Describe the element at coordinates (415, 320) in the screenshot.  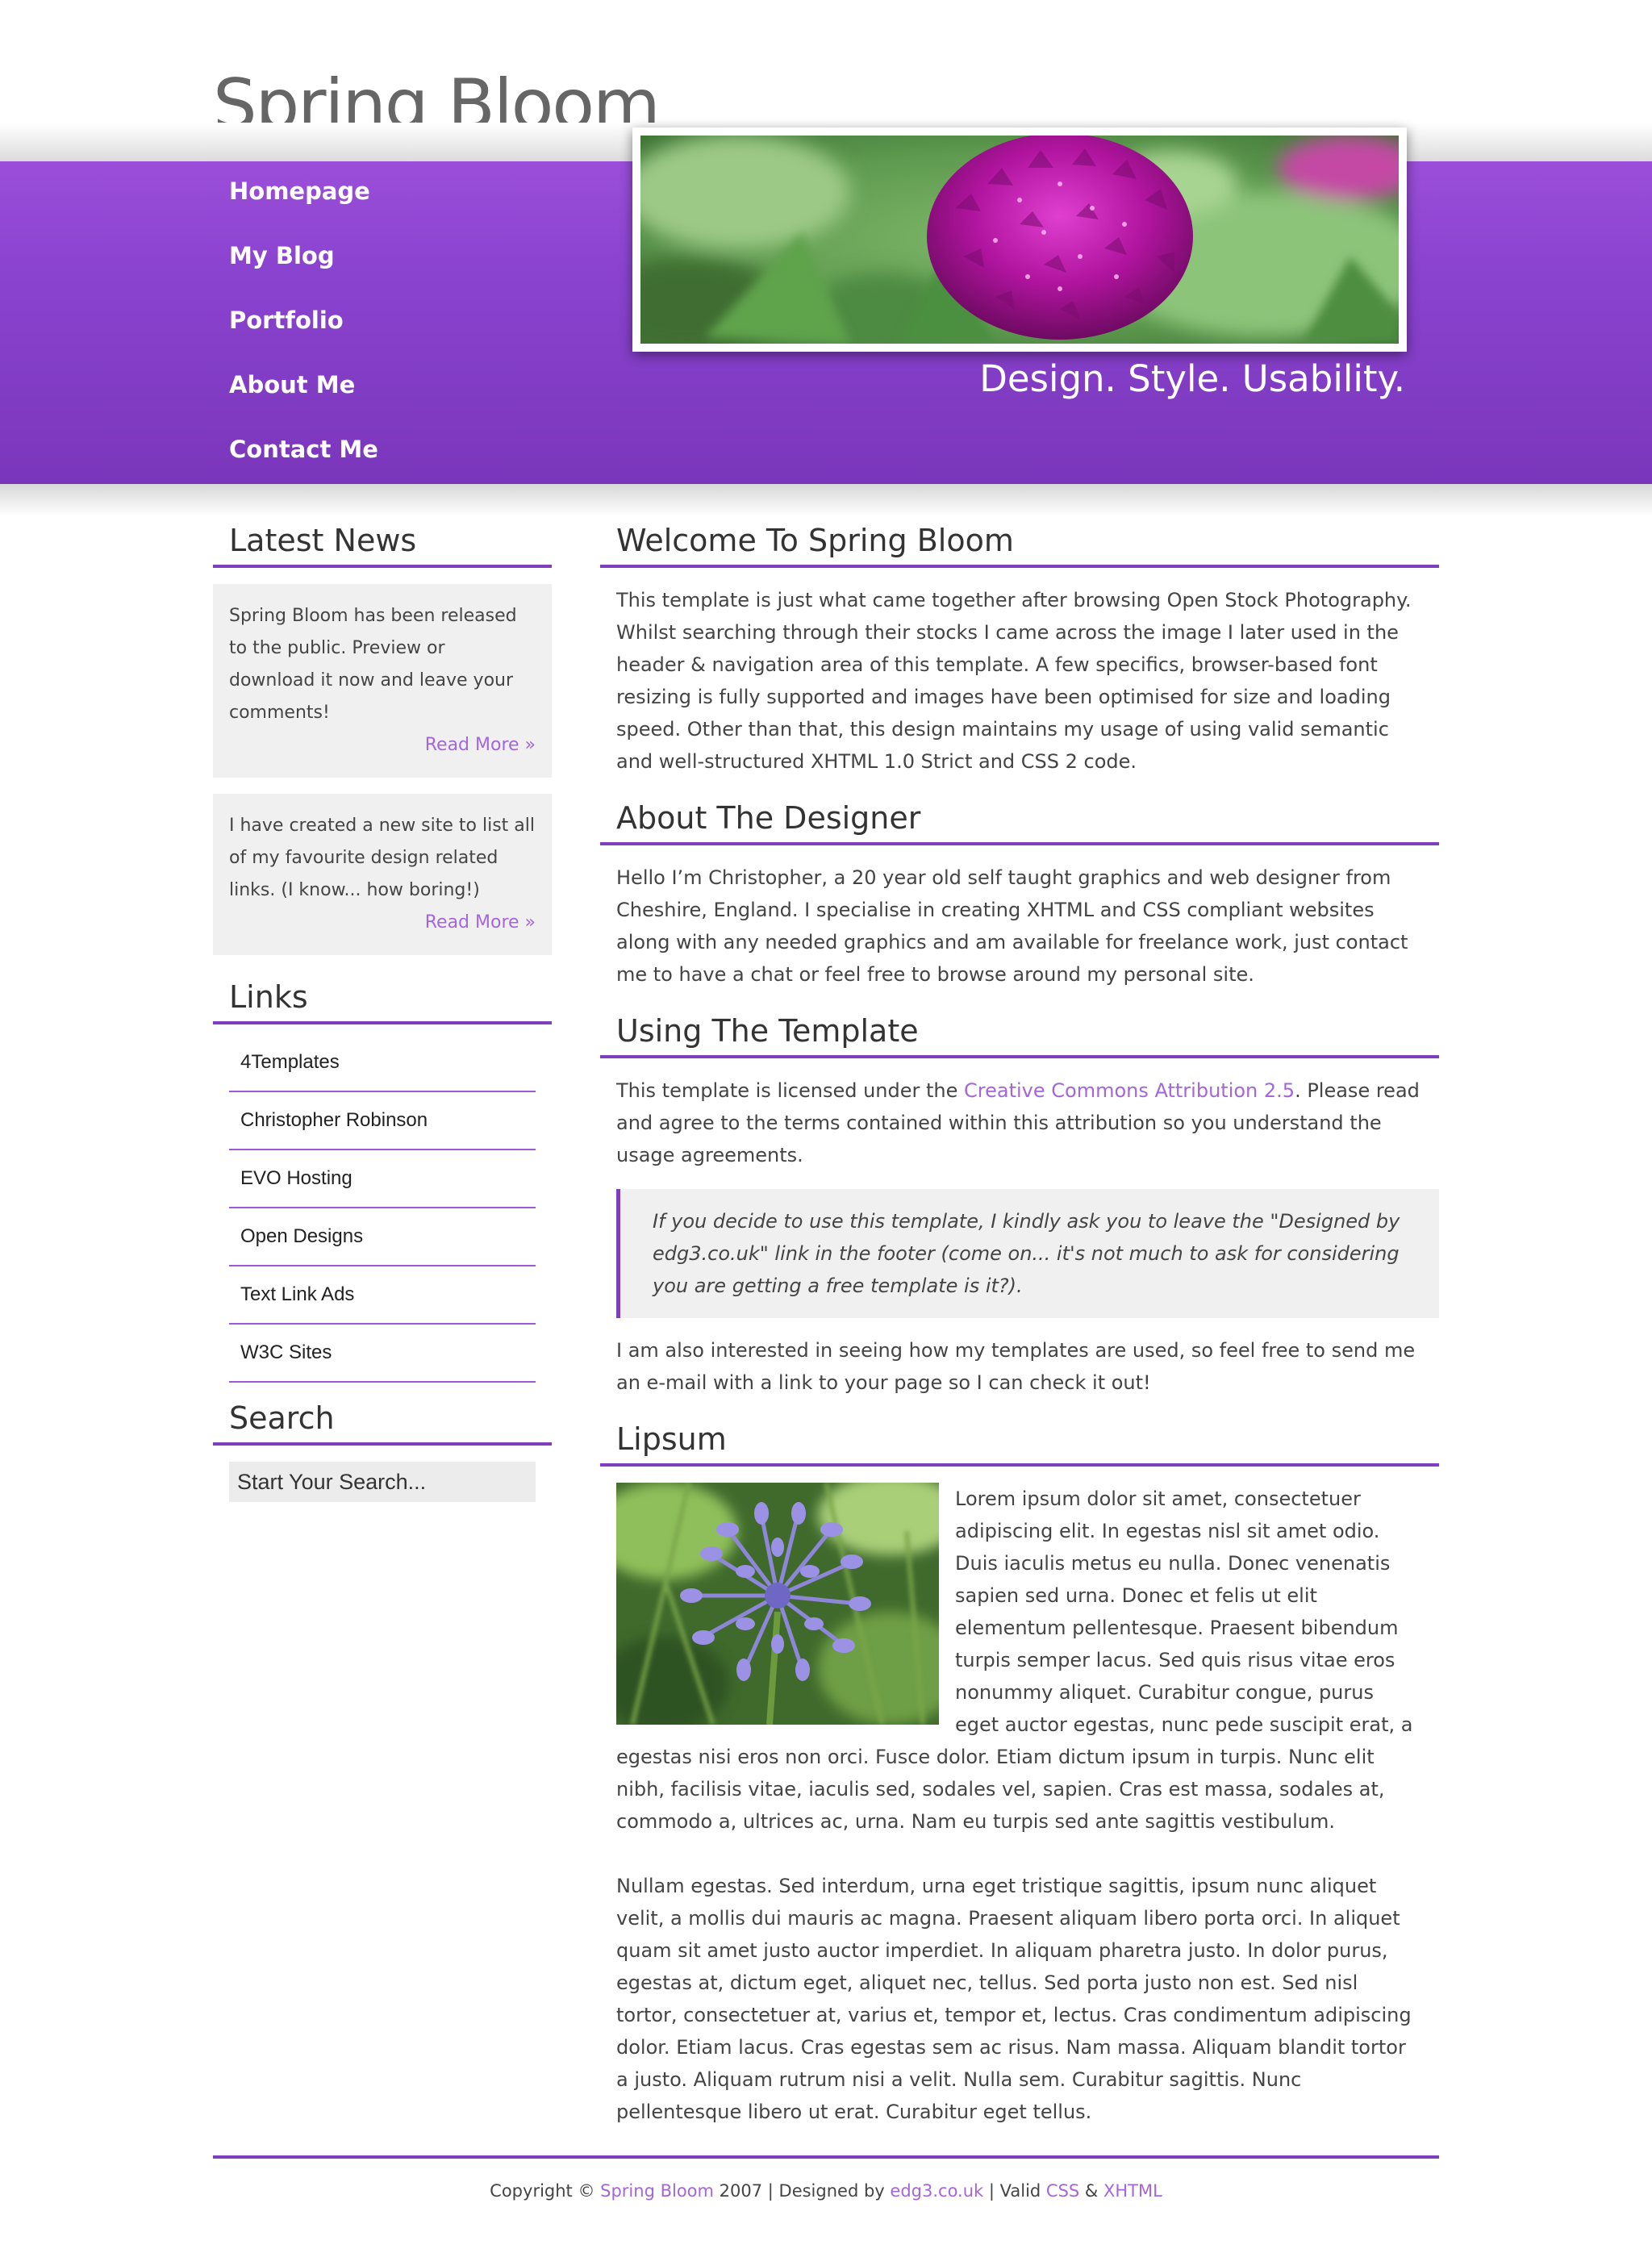
I see `nav-link-portfolio: Portfolio` at that location.